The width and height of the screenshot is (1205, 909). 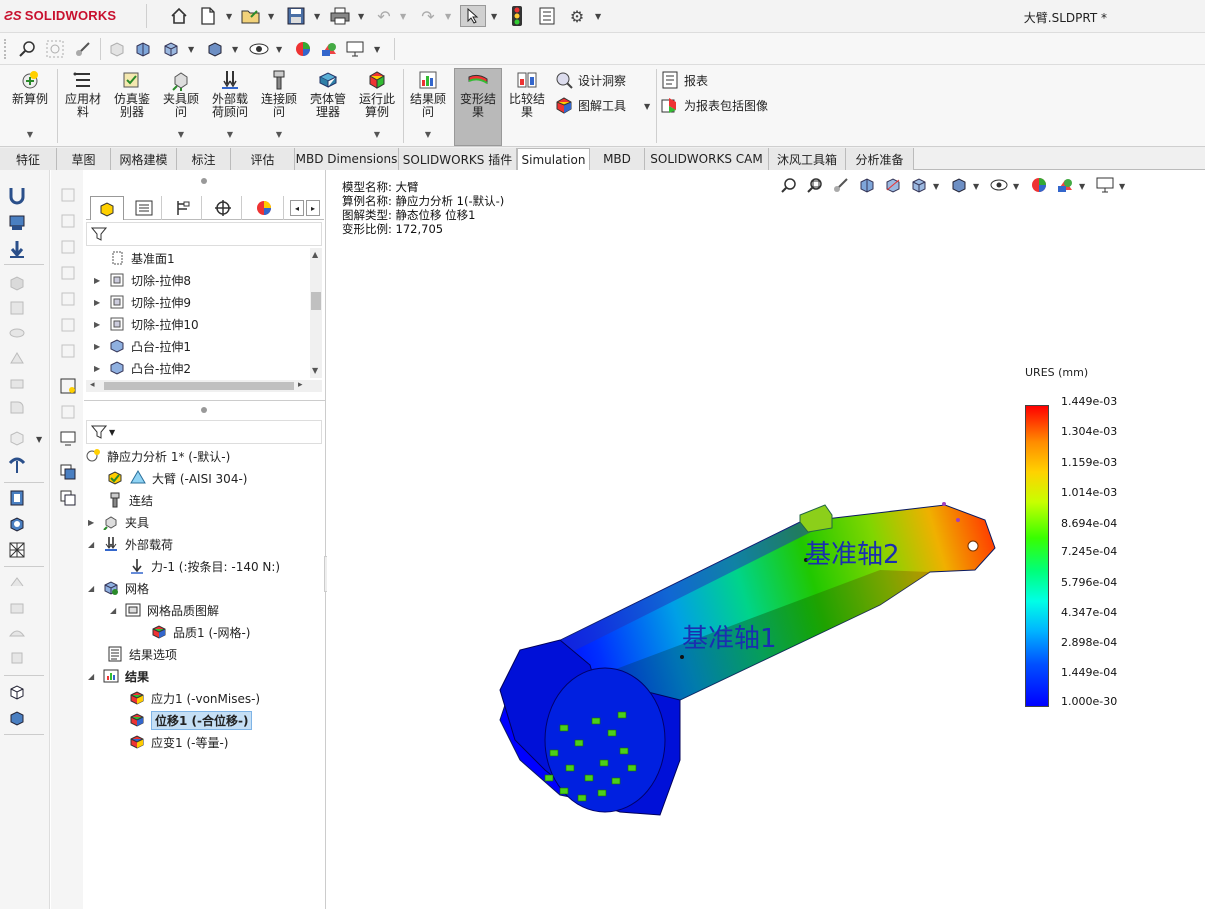 I want to click on zoom-area-icon, so click(x=55, y=49).